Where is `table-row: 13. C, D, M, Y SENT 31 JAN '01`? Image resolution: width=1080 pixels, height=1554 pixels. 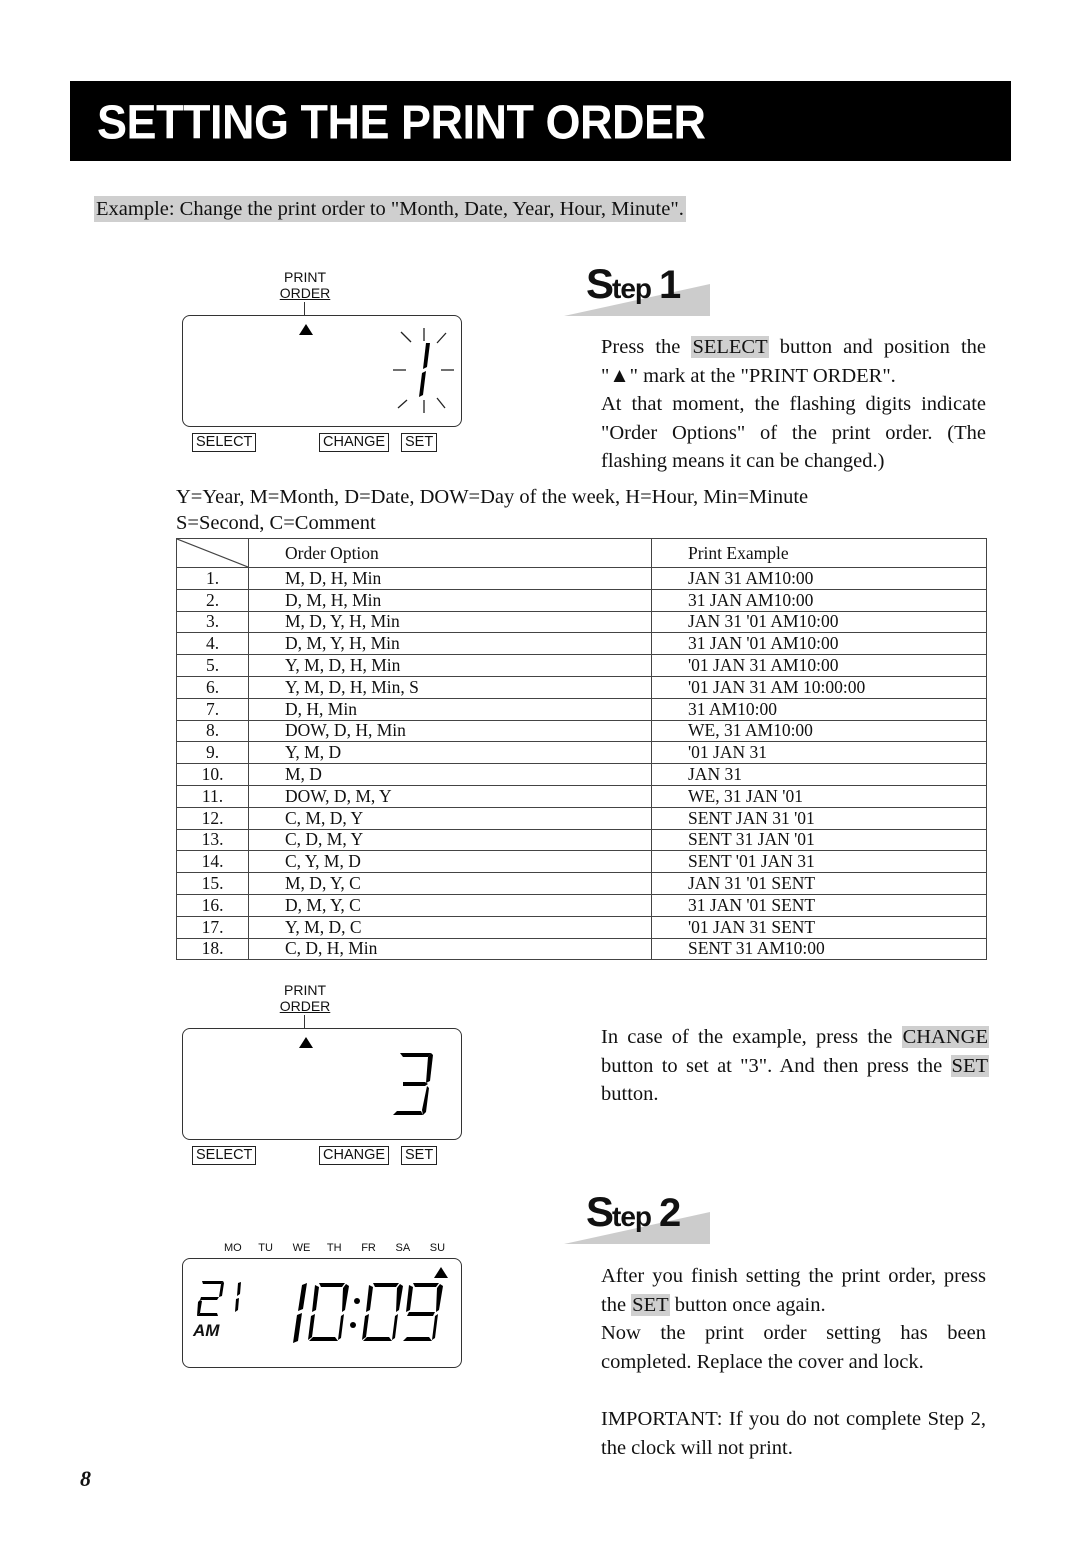
table-row: 13. C, D, M, Y SENT 31 JAN '01 is located at coordinates (581, 840).